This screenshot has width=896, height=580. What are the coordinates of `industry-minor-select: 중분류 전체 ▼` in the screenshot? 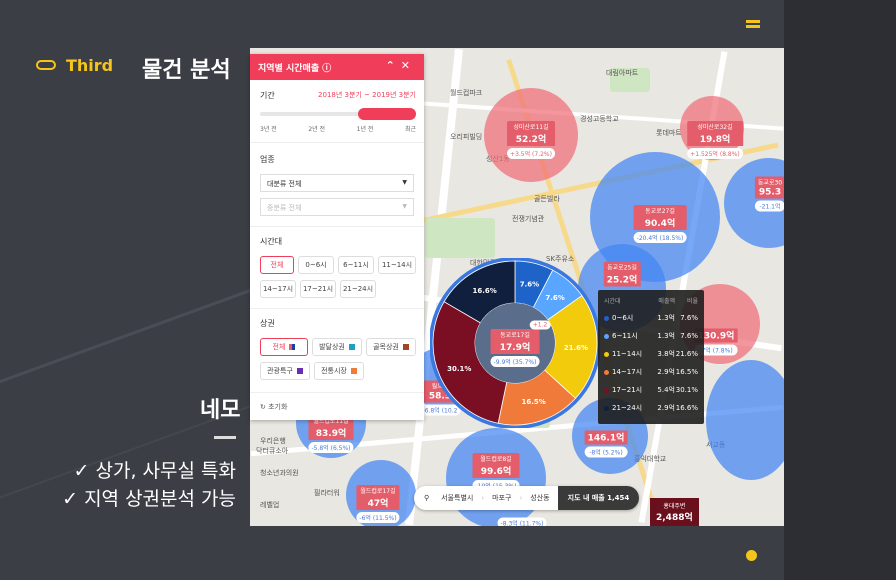 It's located at (337, 207).